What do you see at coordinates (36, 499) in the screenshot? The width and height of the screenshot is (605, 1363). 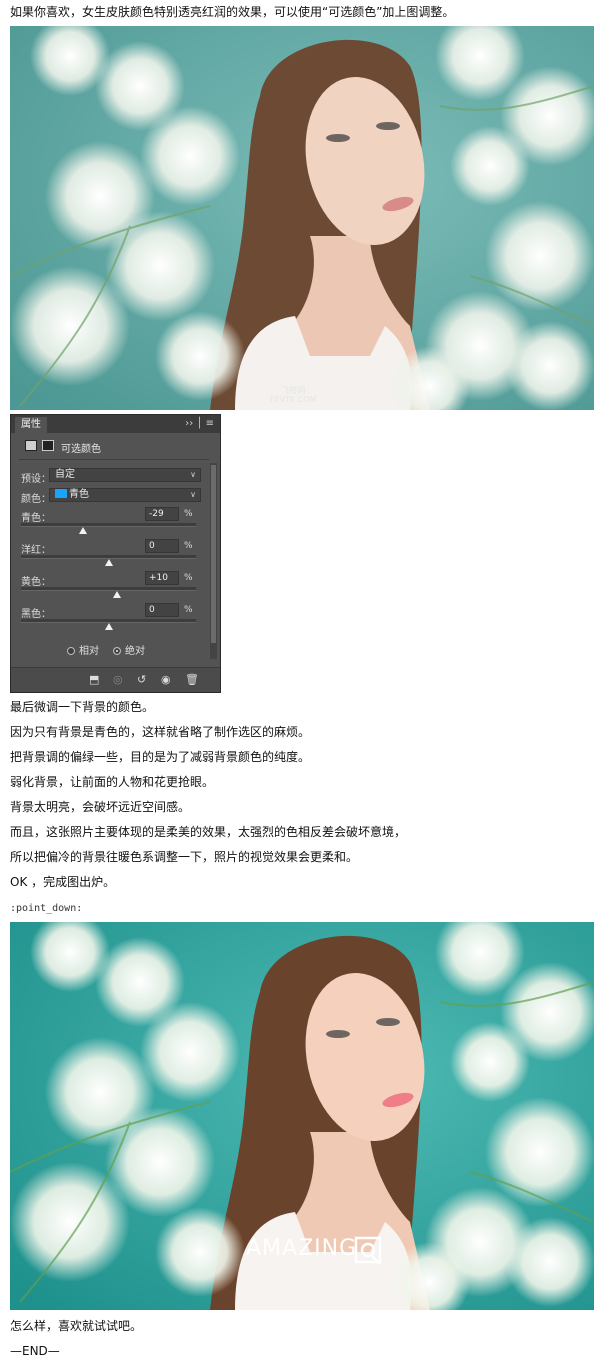 I see `color-label: 颜色：` at bounding box center [36, 499].